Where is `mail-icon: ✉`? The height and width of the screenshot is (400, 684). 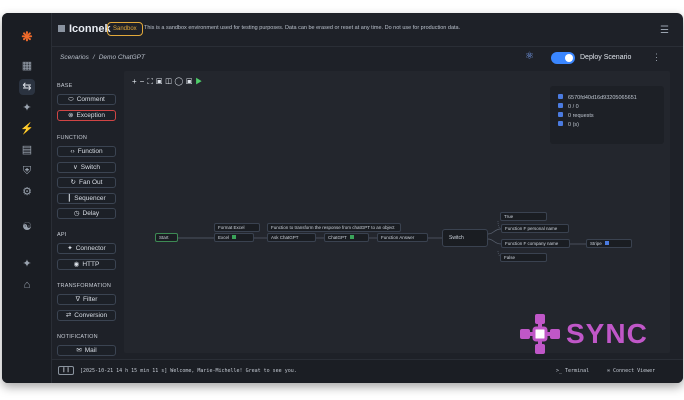 mail-icon: ✉ is located at coordinates (79, 350).